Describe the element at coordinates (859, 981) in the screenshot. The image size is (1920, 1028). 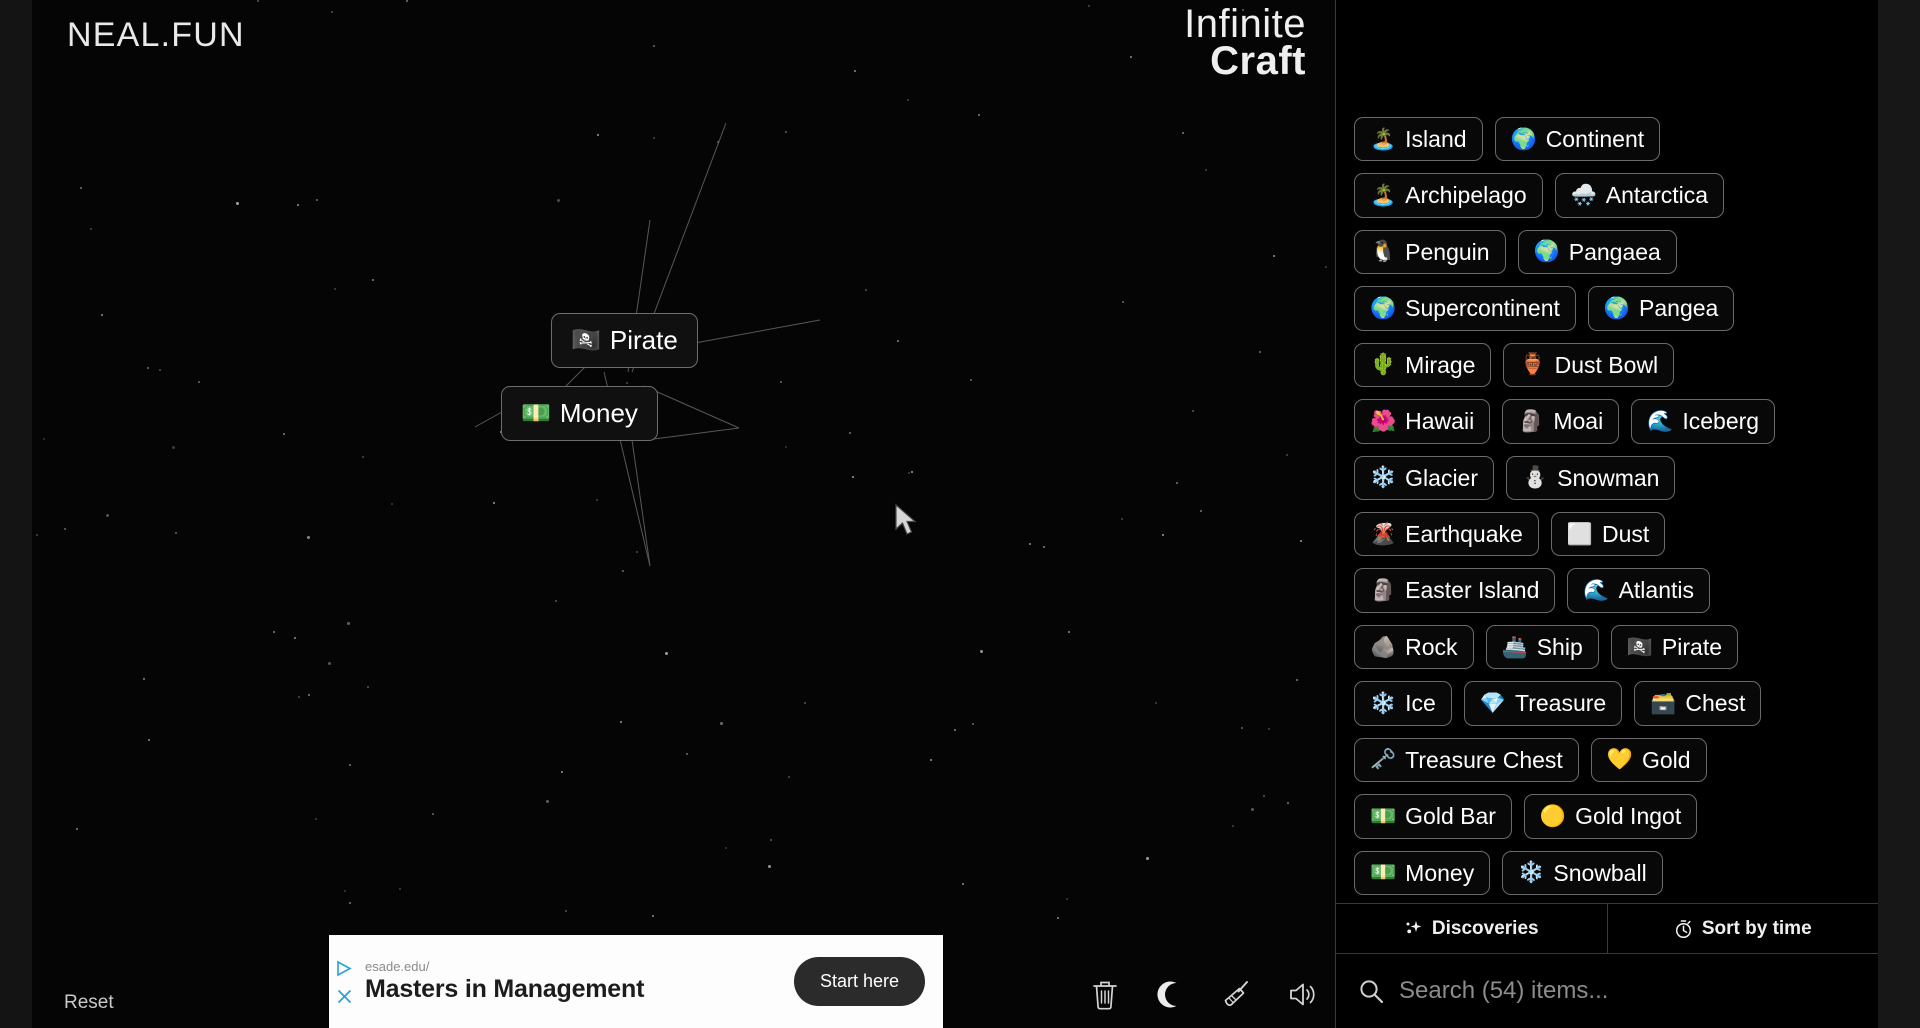
I see `ad-cta-button: Start here` at that location.